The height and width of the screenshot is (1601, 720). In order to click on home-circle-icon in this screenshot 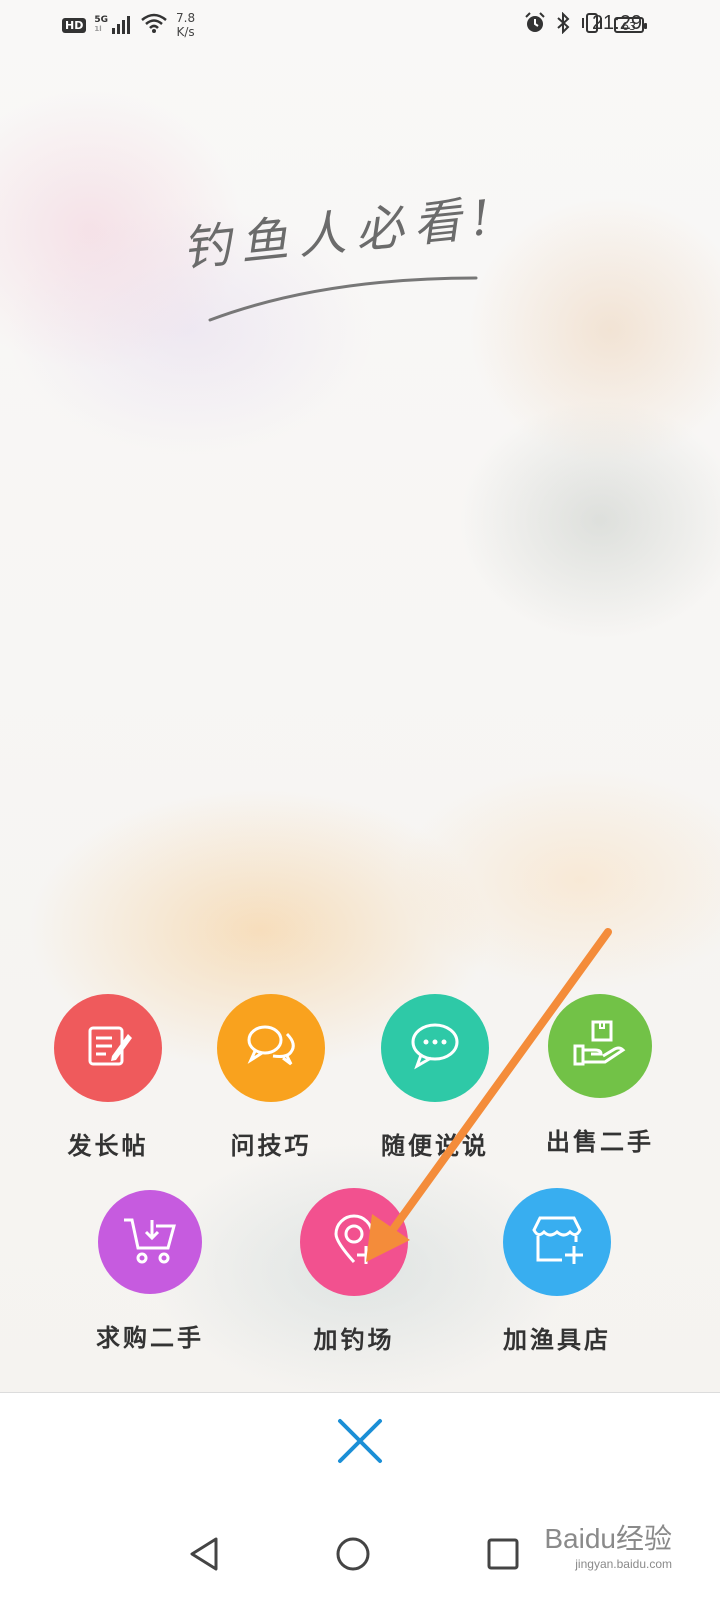, I will do `click(353, 1554)`.